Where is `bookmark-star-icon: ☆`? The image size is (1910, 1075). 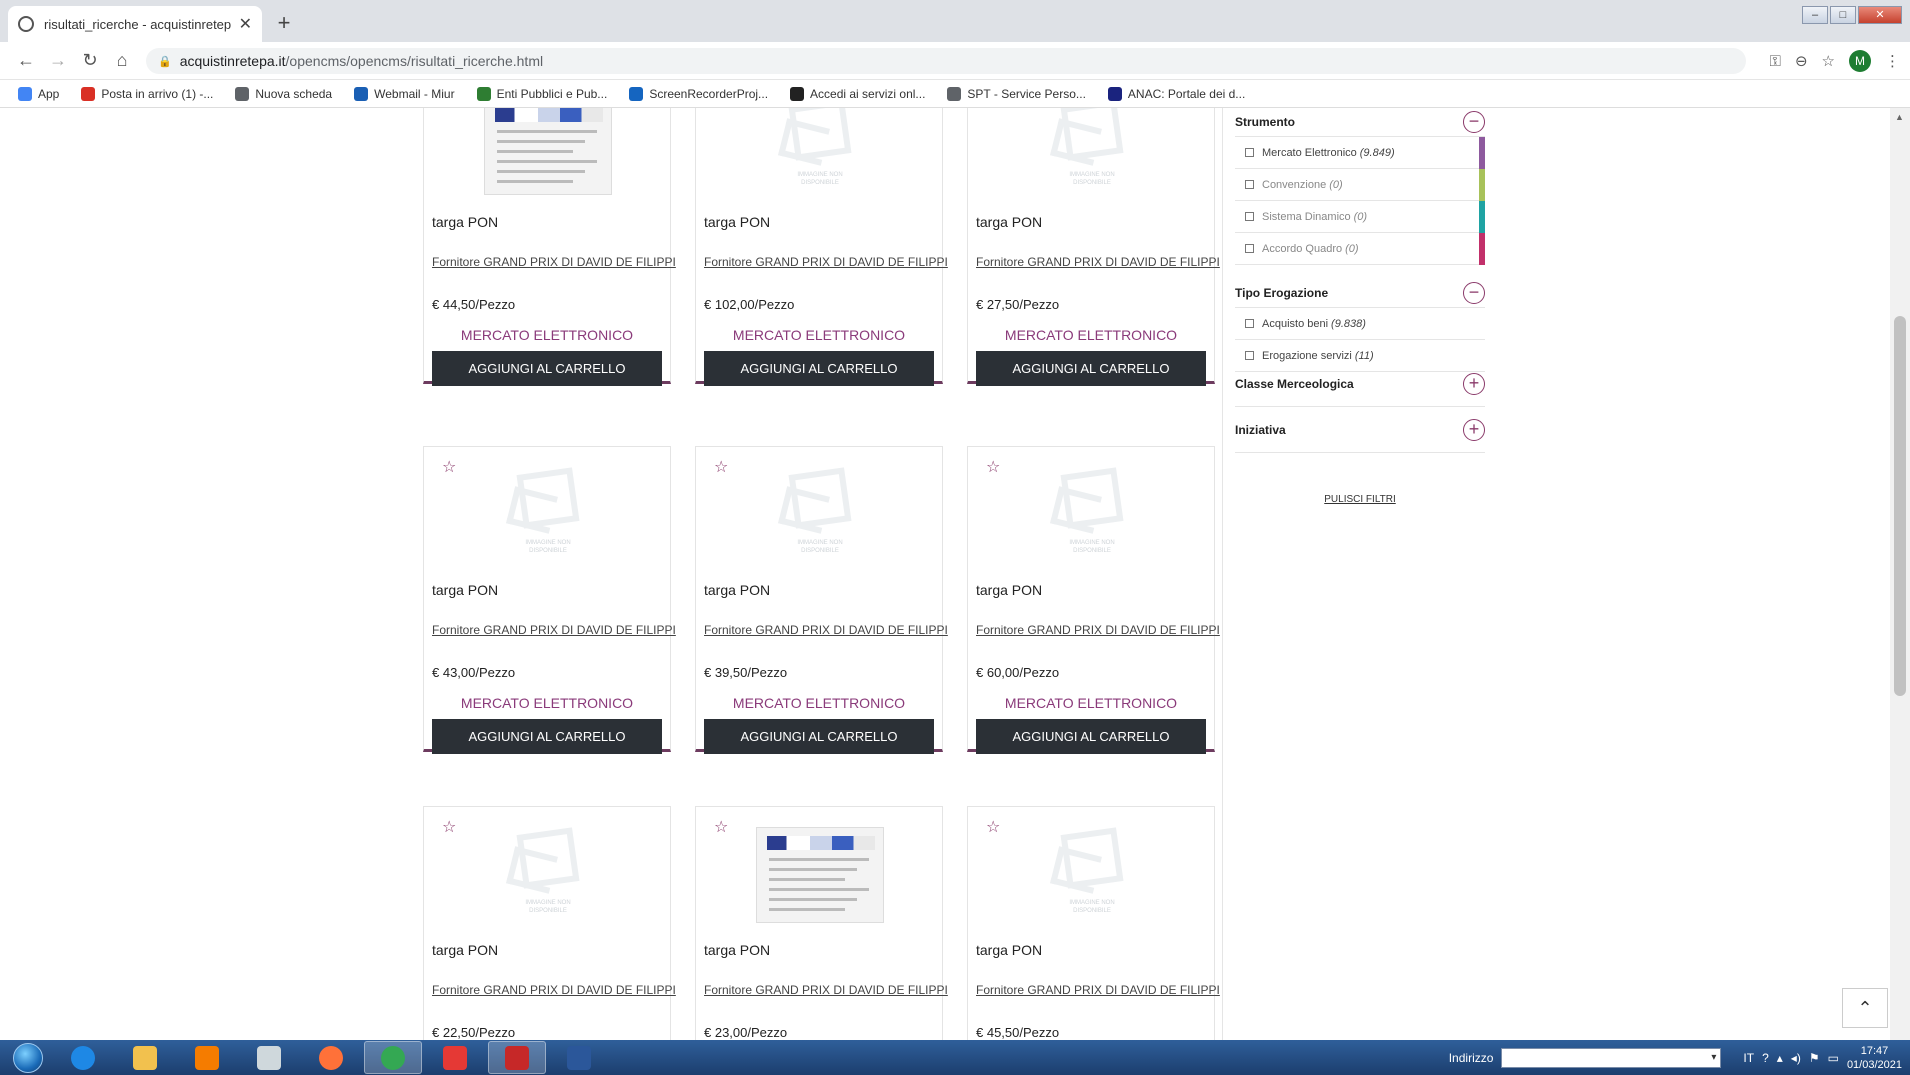
bookmark-star-icon: ☆ is located at coordinates (1828, 61).